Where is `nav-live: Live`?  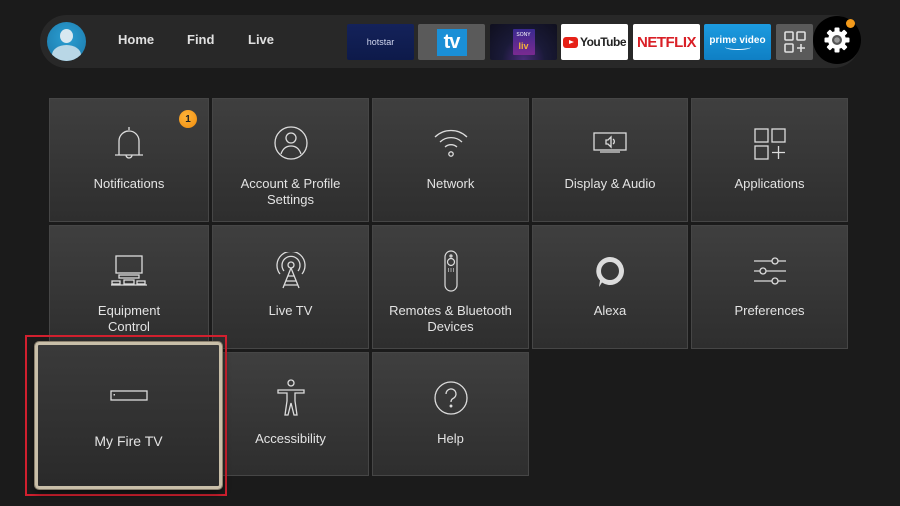 nav-live: Live is located at coordinates (261, 39).